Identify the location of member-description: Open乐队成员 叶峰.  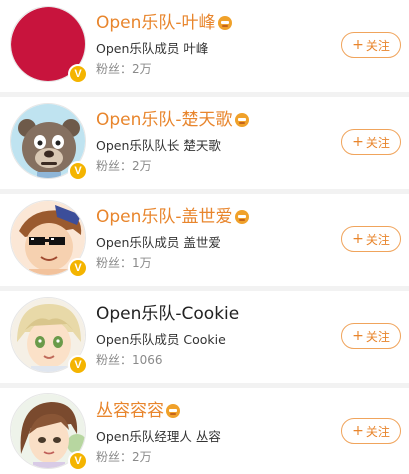
(152, 48).